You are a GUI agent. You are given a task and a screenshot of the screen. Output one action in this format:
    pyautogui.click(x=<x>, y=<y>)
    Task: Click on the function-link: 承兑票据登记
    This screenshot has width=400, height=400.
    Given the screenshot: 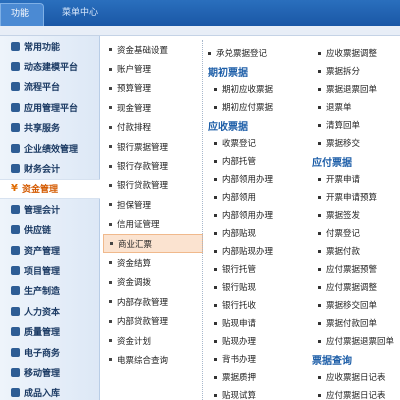 What is the action you would take?
    pyautogui.click(x=258, y=53)
    